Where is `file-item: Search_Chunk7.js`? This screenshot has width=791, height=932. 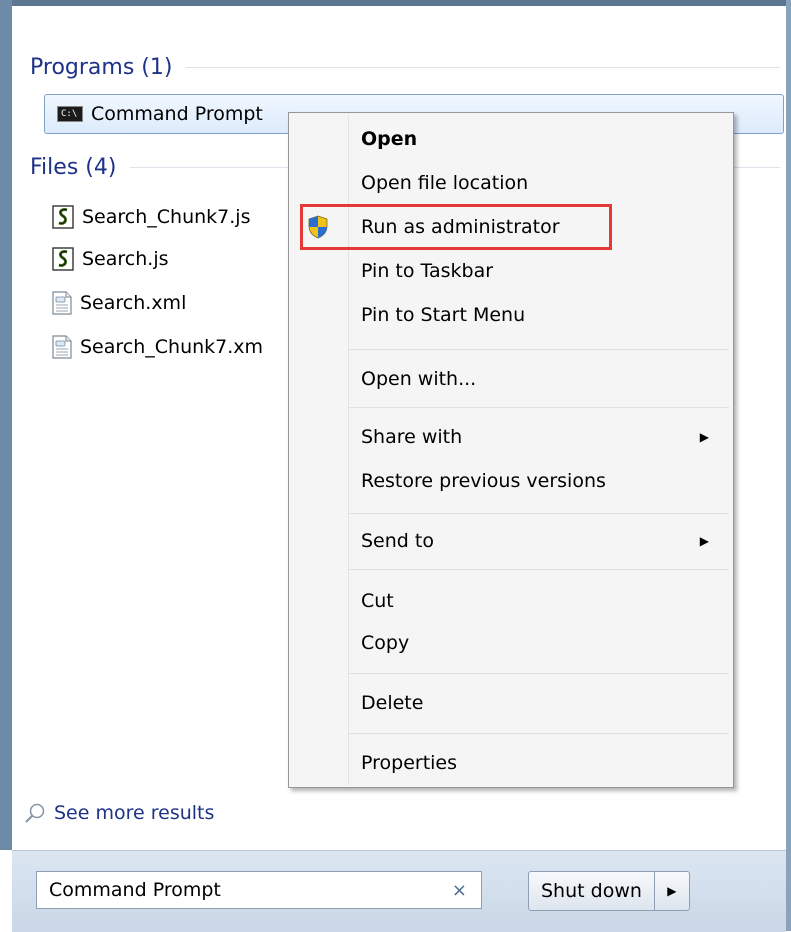 file-item: Search_Chunk7.js is located at coordinates (151, 217).